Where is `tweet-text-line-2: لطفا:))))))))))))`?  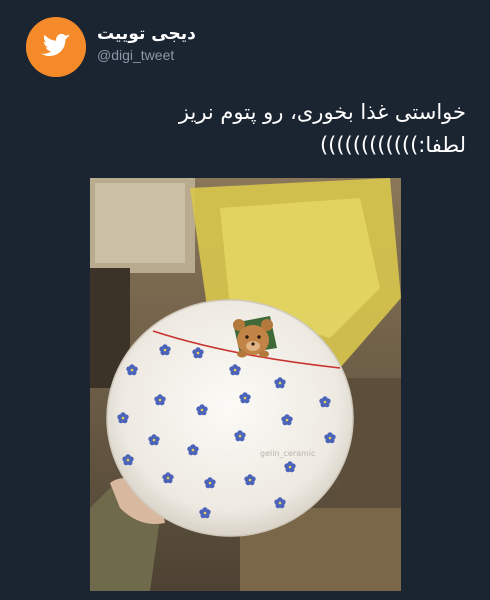 tweet-text-line-2: لطفا:)))))))))))) is located at coordinates (392, 145).